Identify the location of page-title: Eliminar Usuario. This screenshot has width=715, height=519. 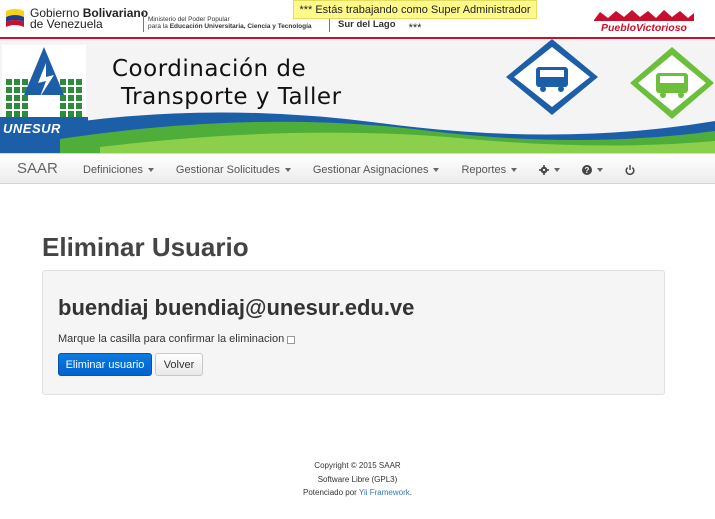
(145, 247).